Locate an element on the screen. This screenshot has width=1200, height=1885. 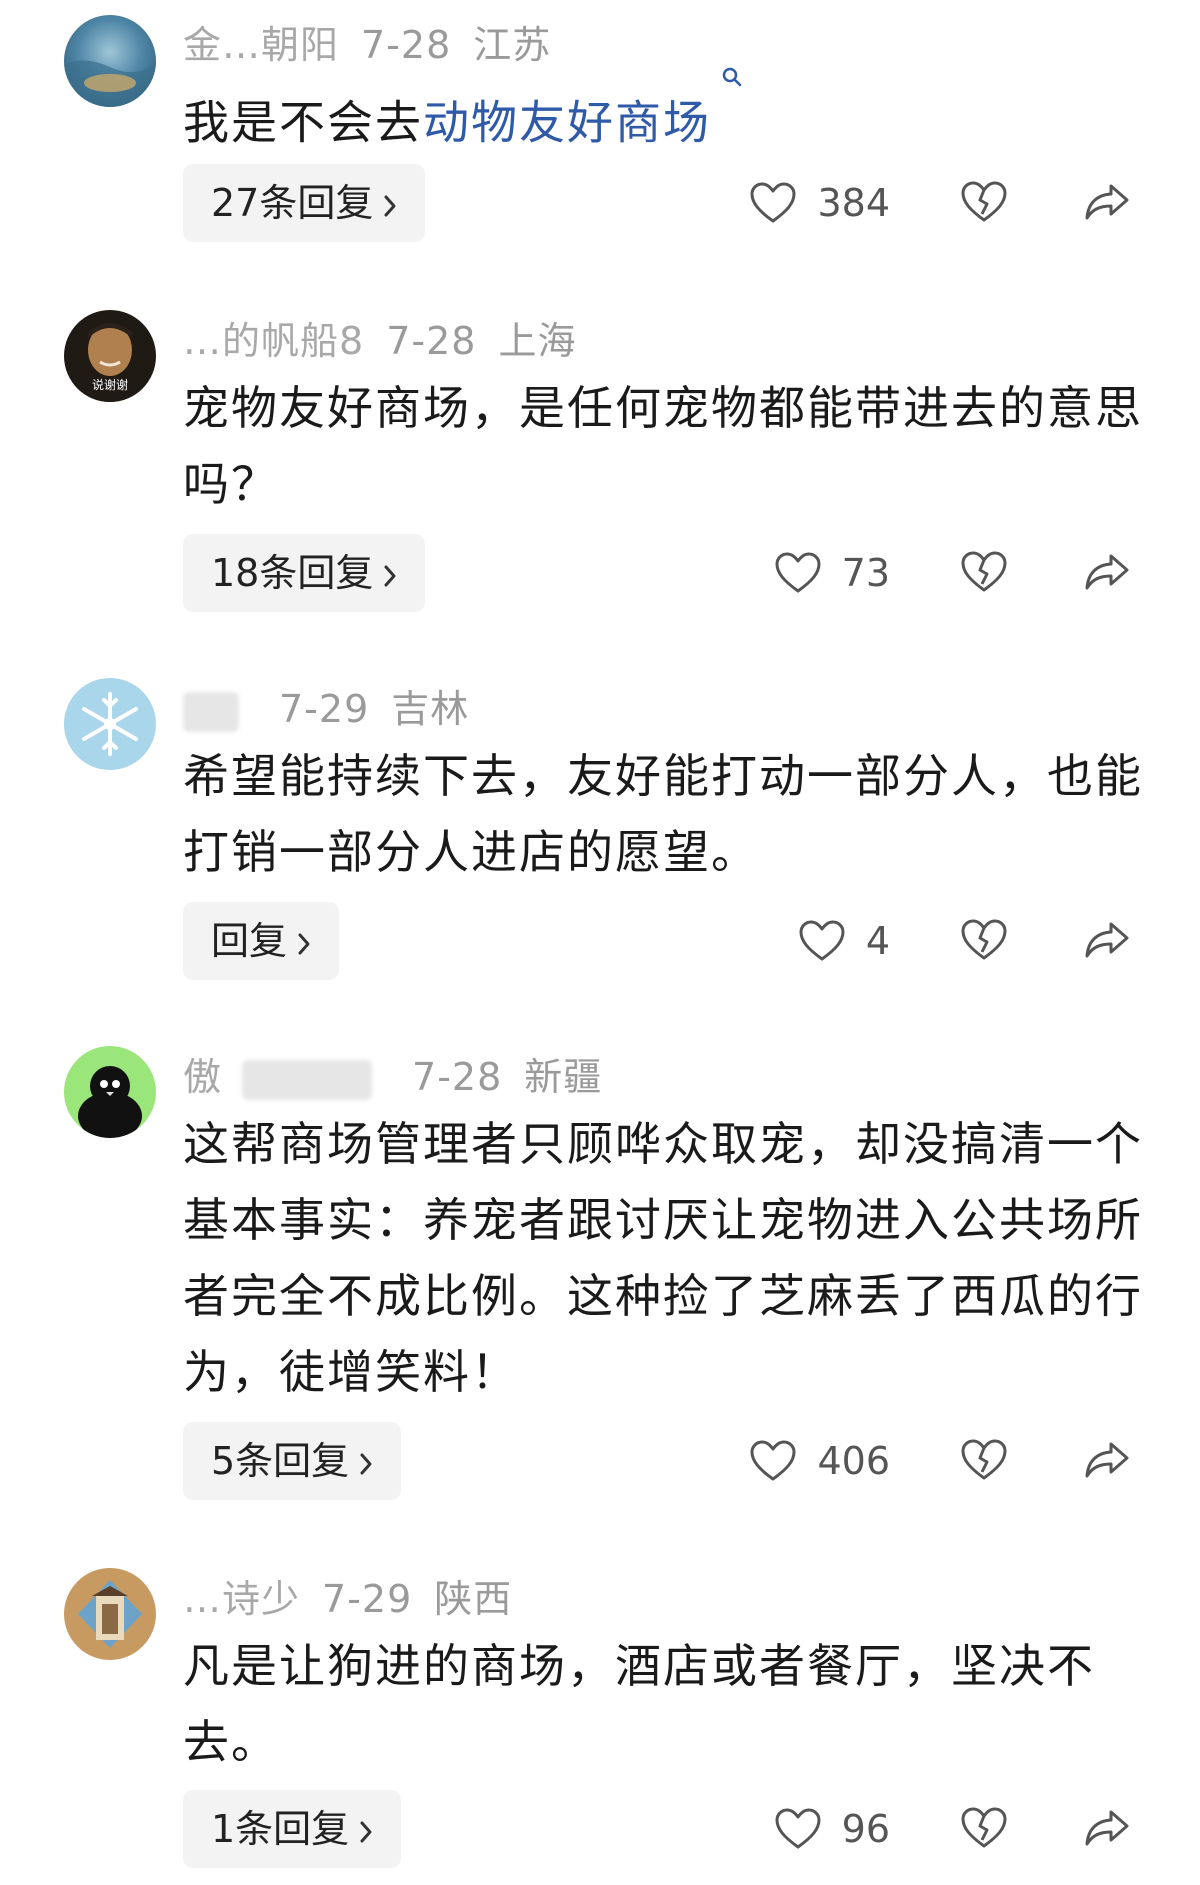
like-button: 73 is located at coordinates (832, 573).